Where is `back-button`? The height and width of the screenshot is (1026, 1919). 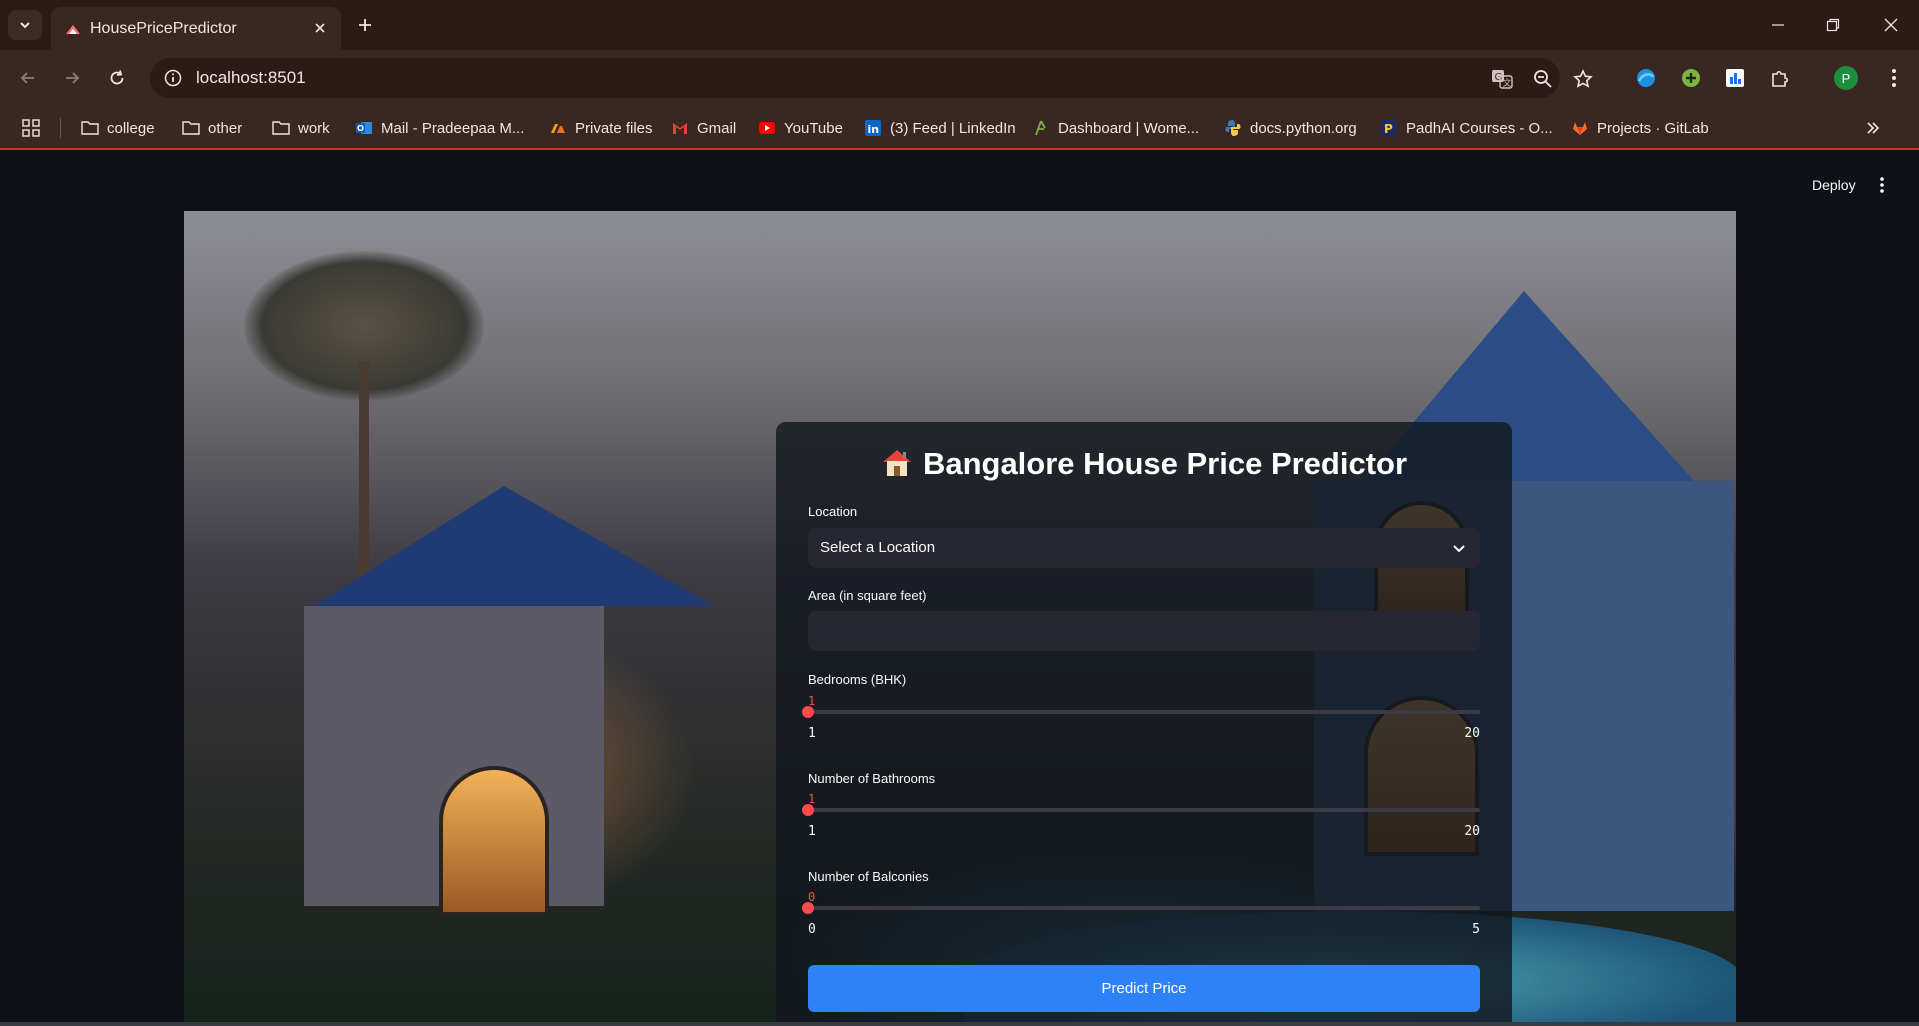 back-button is located at coordinates (28, 78).